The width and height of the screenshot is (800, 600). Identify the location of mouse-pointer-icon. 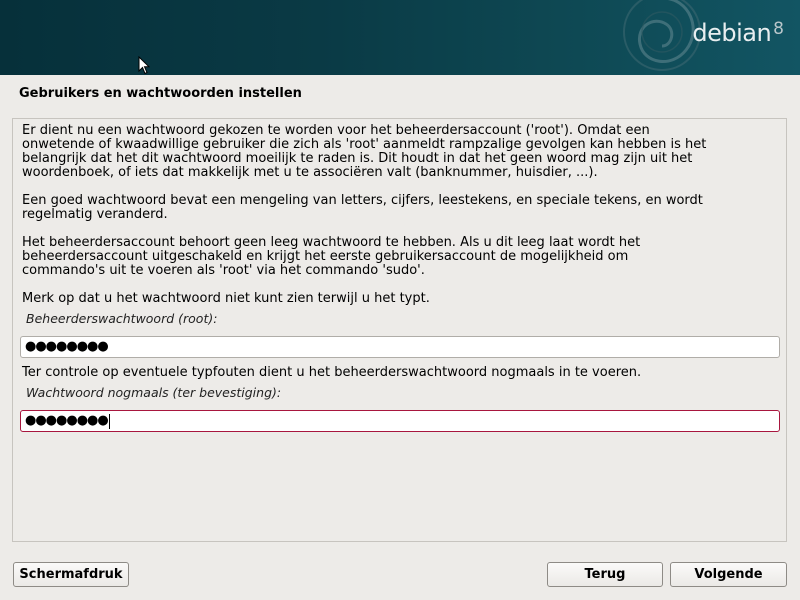
(144, 65).